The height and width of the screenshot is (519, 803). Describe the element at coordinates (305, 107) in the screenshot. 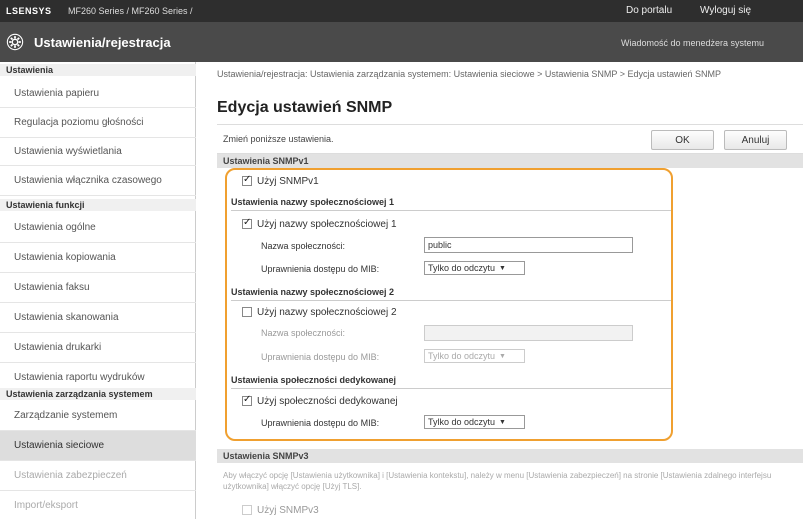

I see `page-title: Edycja ustawień SNMP` at that location.